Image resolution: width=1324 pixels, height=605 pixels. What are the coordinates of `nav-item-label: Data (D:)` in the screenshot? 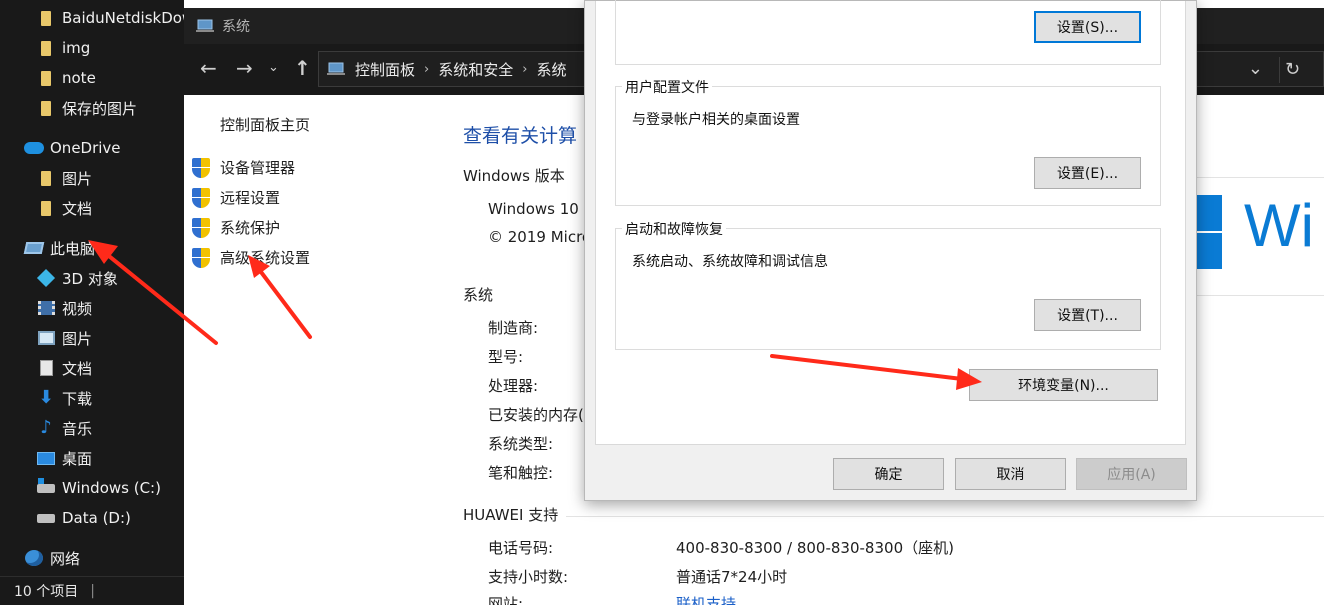 It's located at (96, 518).